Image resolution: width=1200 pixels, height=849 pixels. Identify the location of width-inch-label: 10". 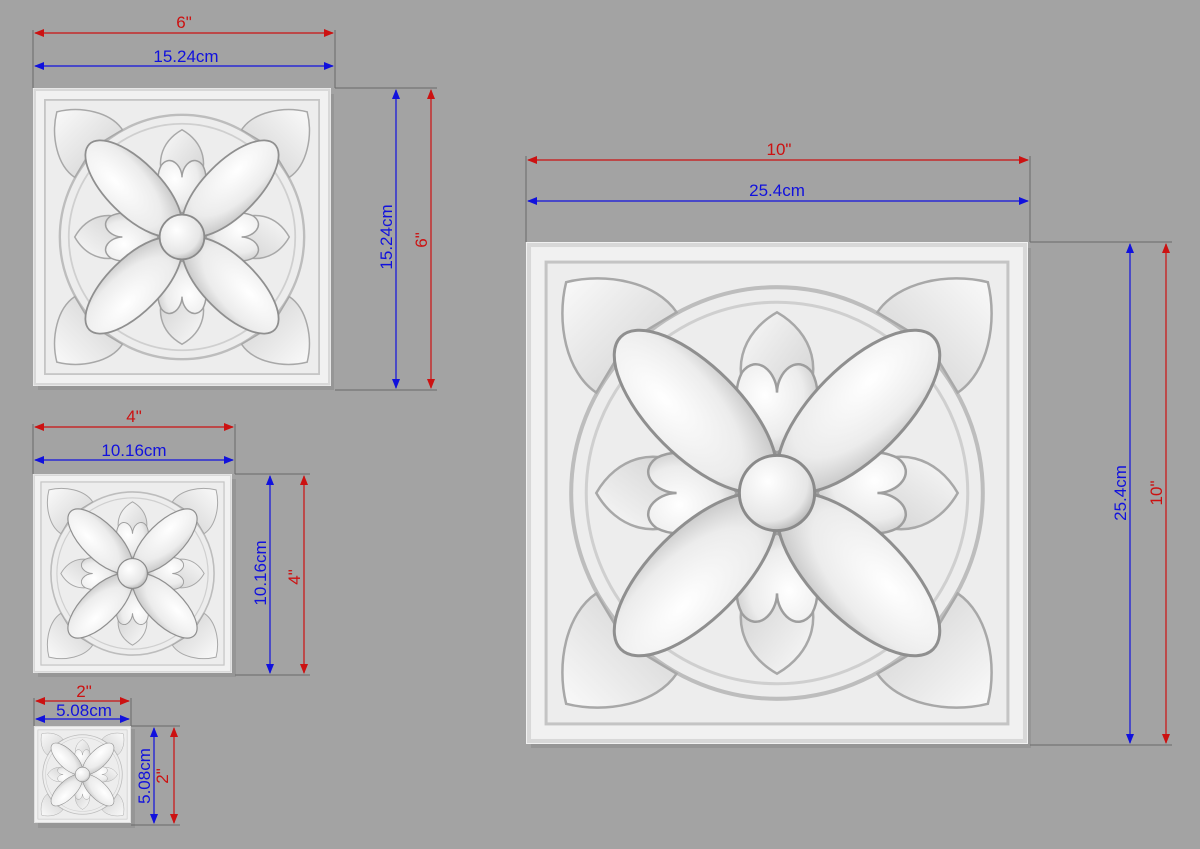
(779, 149).